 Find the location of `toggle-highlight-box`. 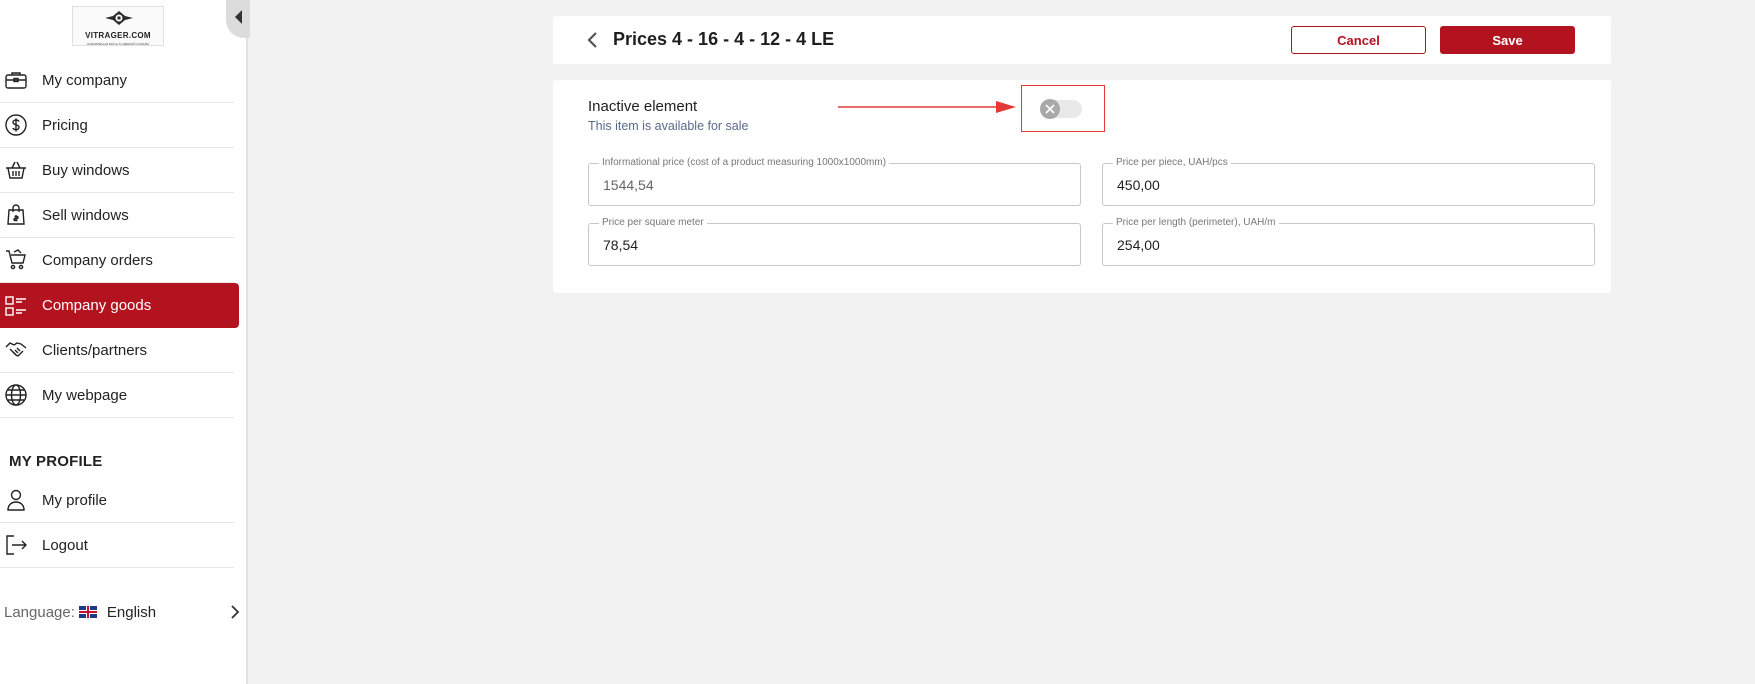

toggle-highlight-box is located at coordinates (1063, 108).